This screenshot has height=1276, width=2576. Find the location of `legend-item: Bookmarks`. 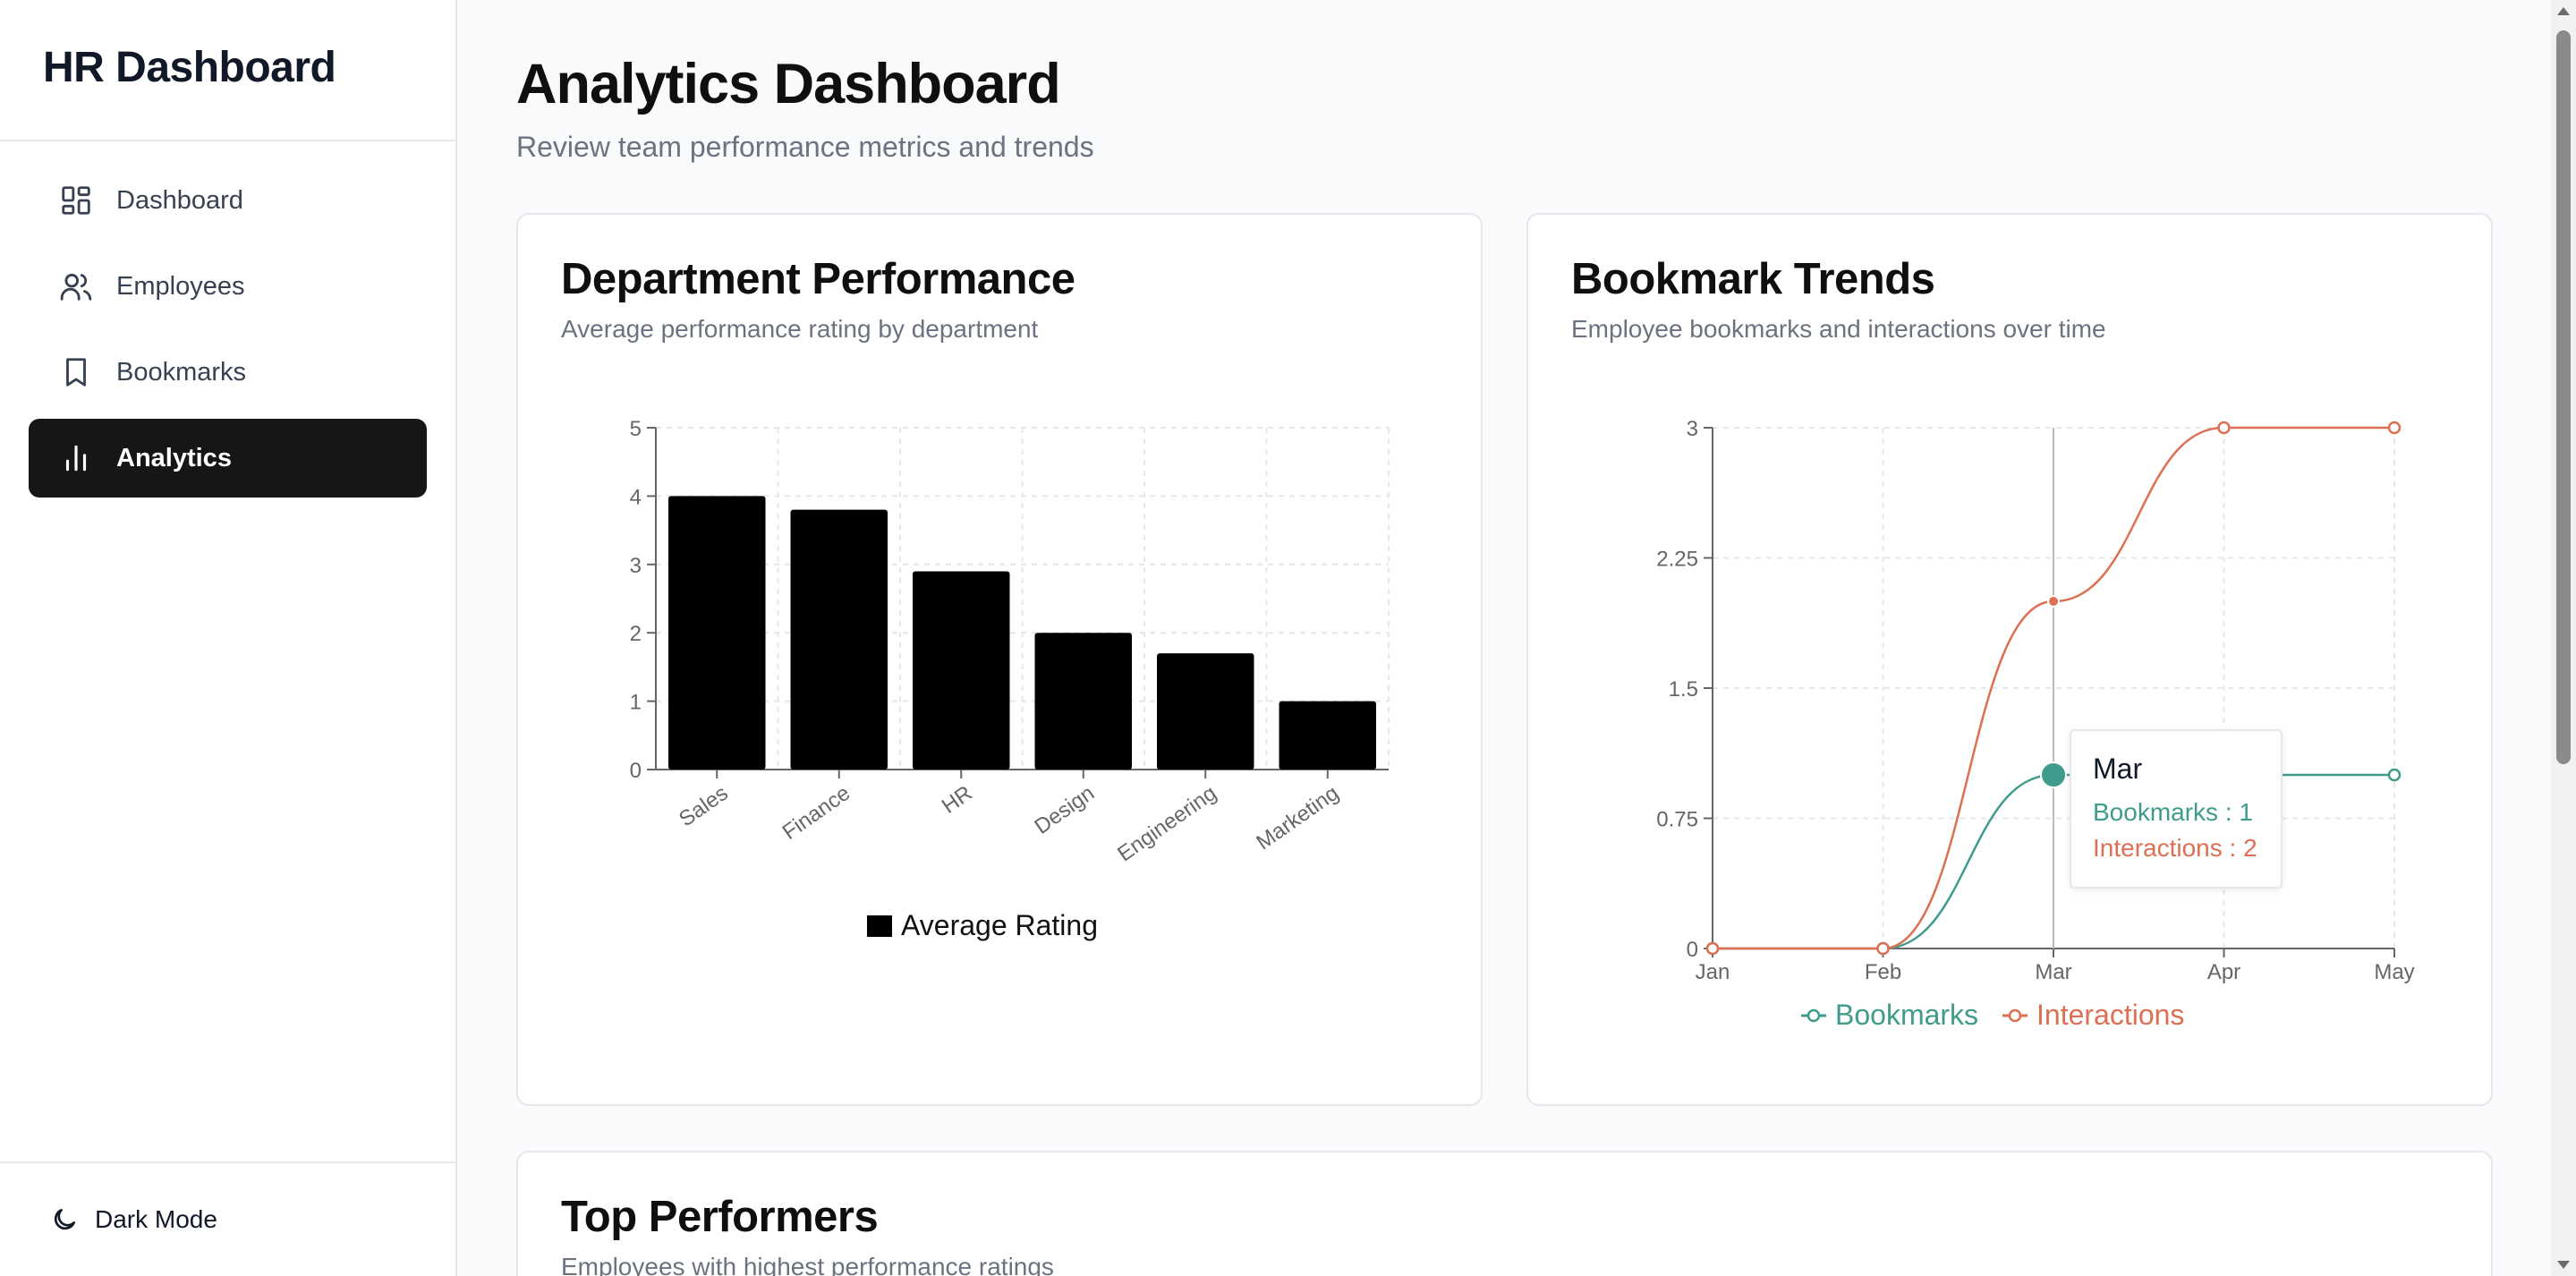

legend-item: Bookmarks is located at coordinates (1889, 1015).